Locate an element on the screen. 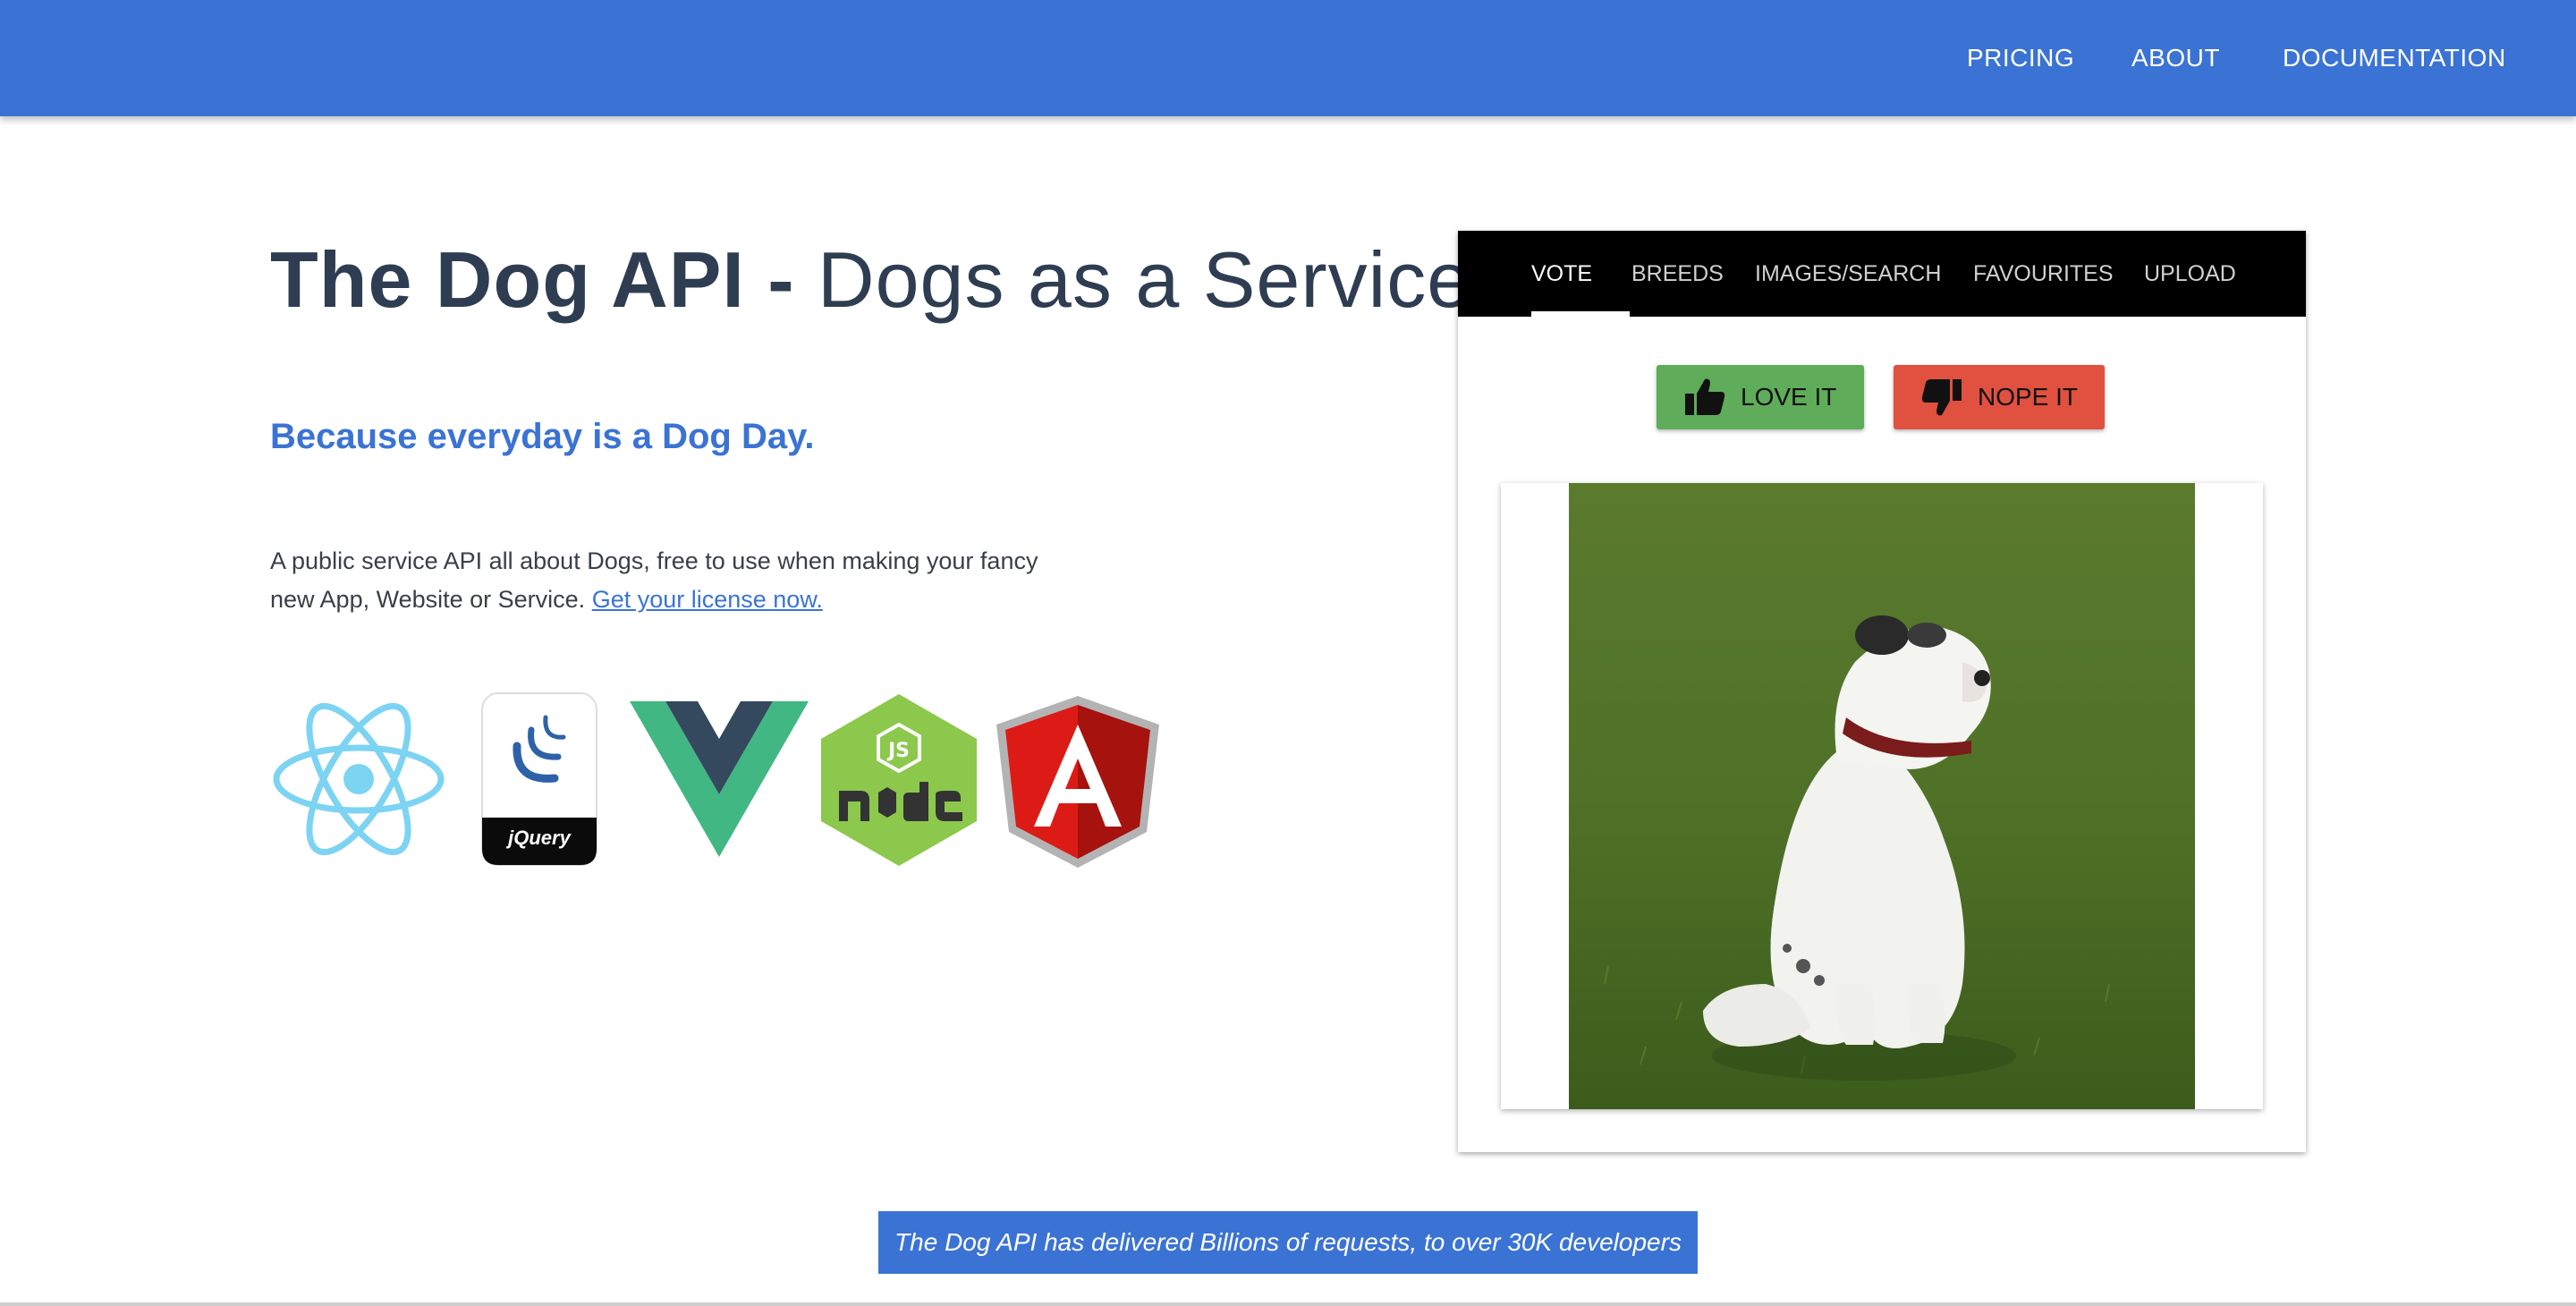  tab-upload: UPLOAD is located at coordinates (2190, 274).